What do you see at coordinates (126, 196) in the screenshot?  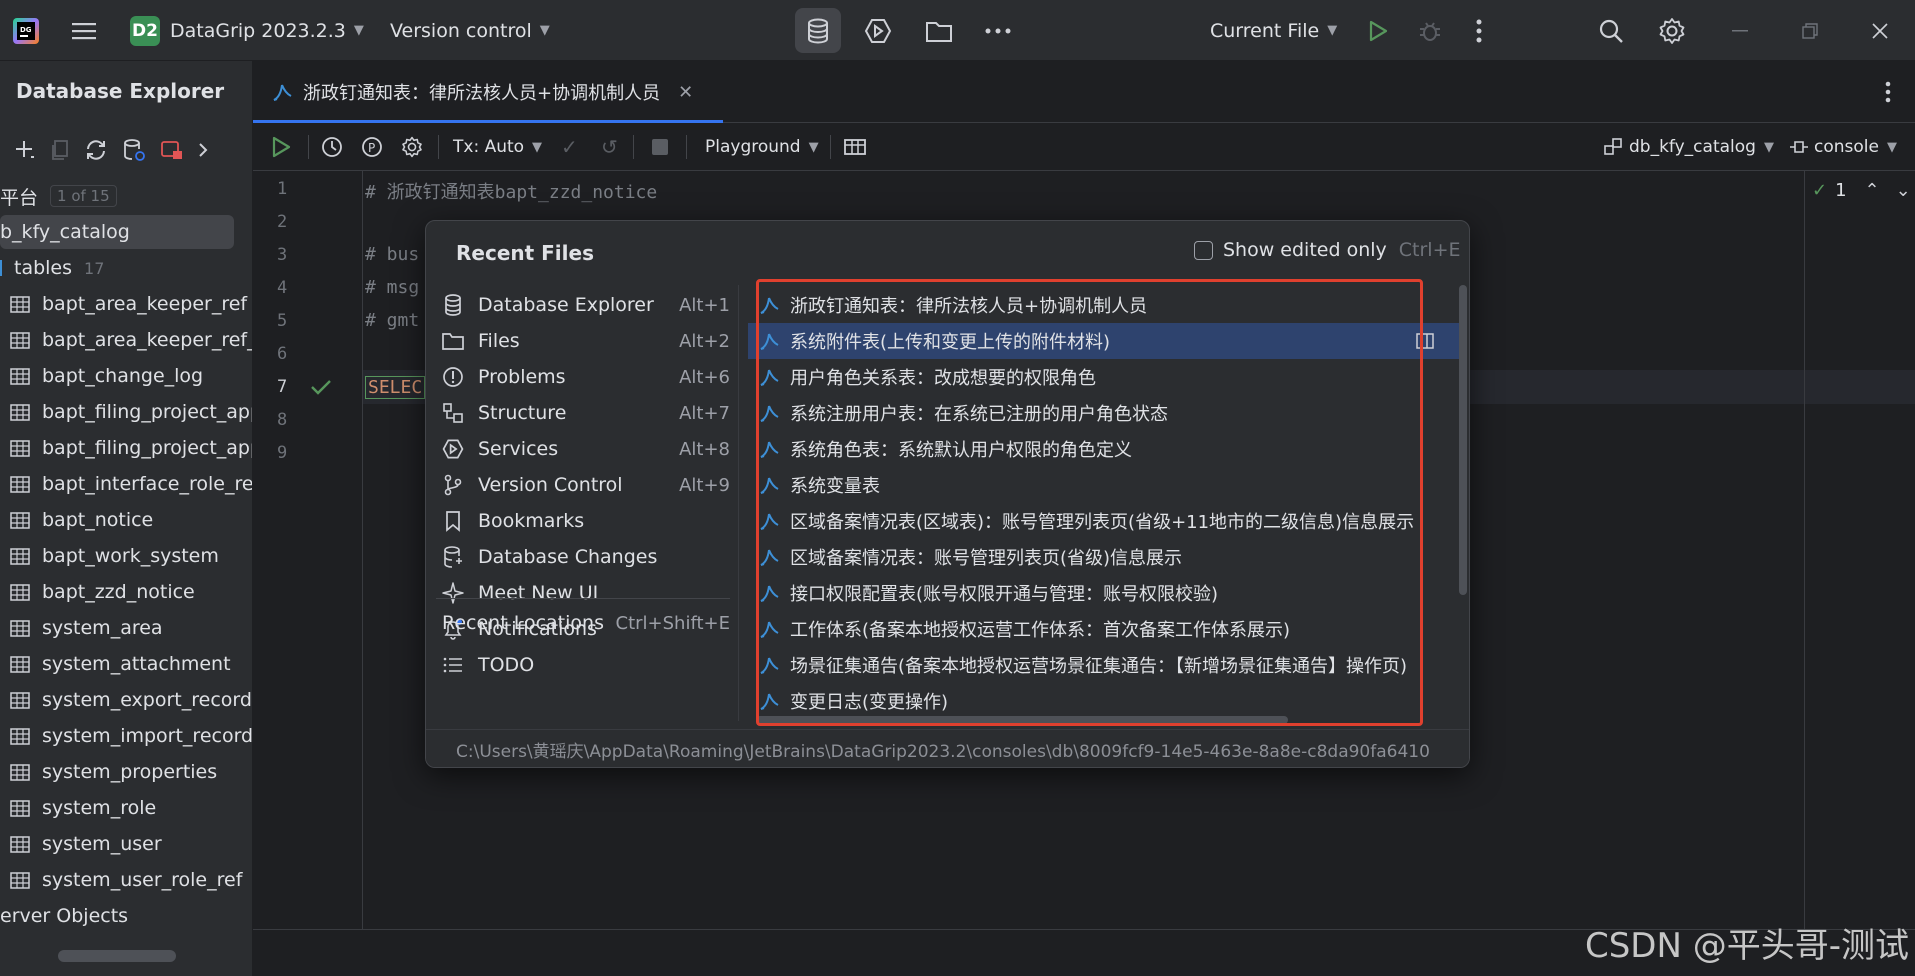 I see `tree-node-platform: 平台 1 of 15` at bounding box center [126, 196].